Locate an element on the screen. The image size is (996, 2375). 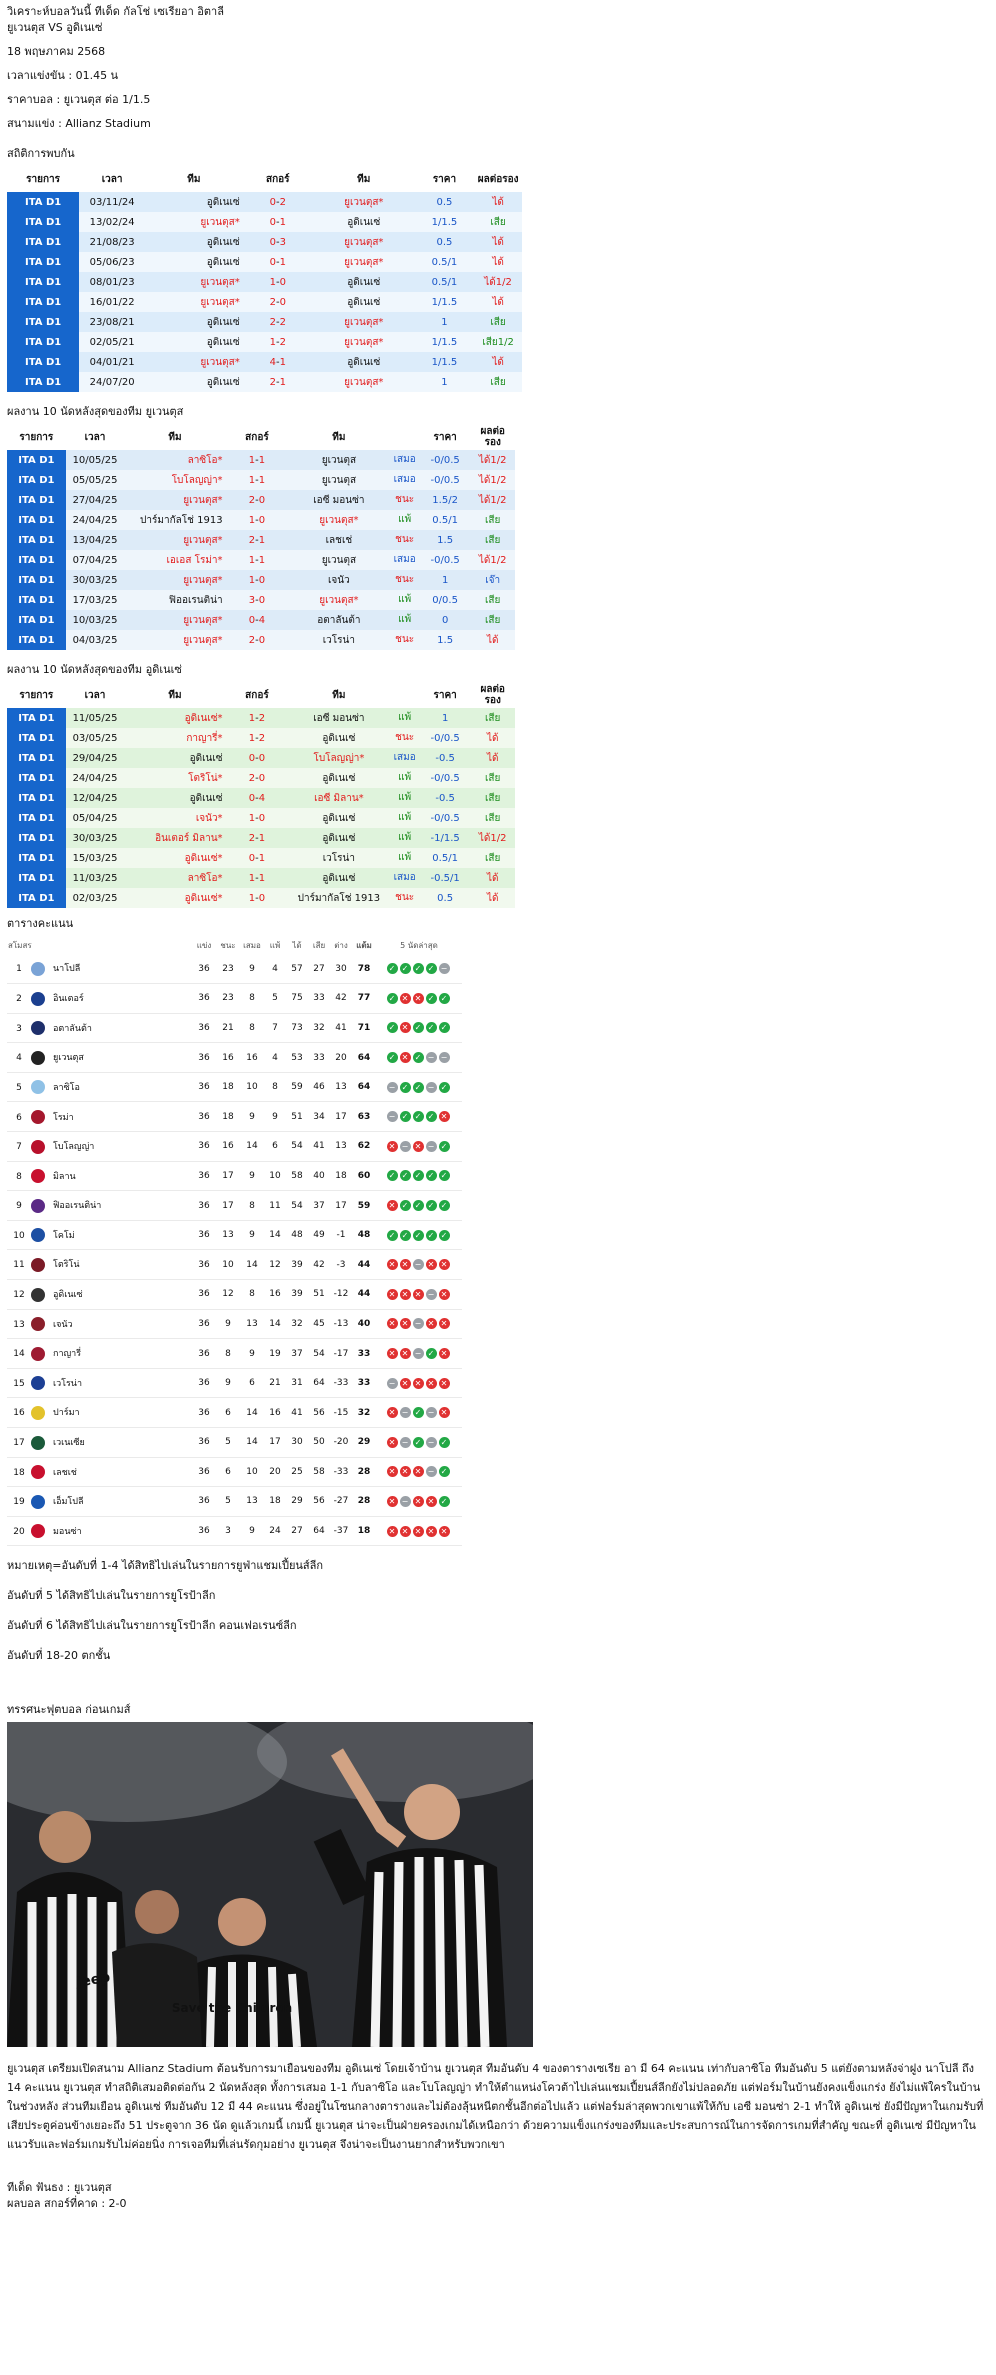
away-team-cell: เจนัว is located at coordinates (339, 580).